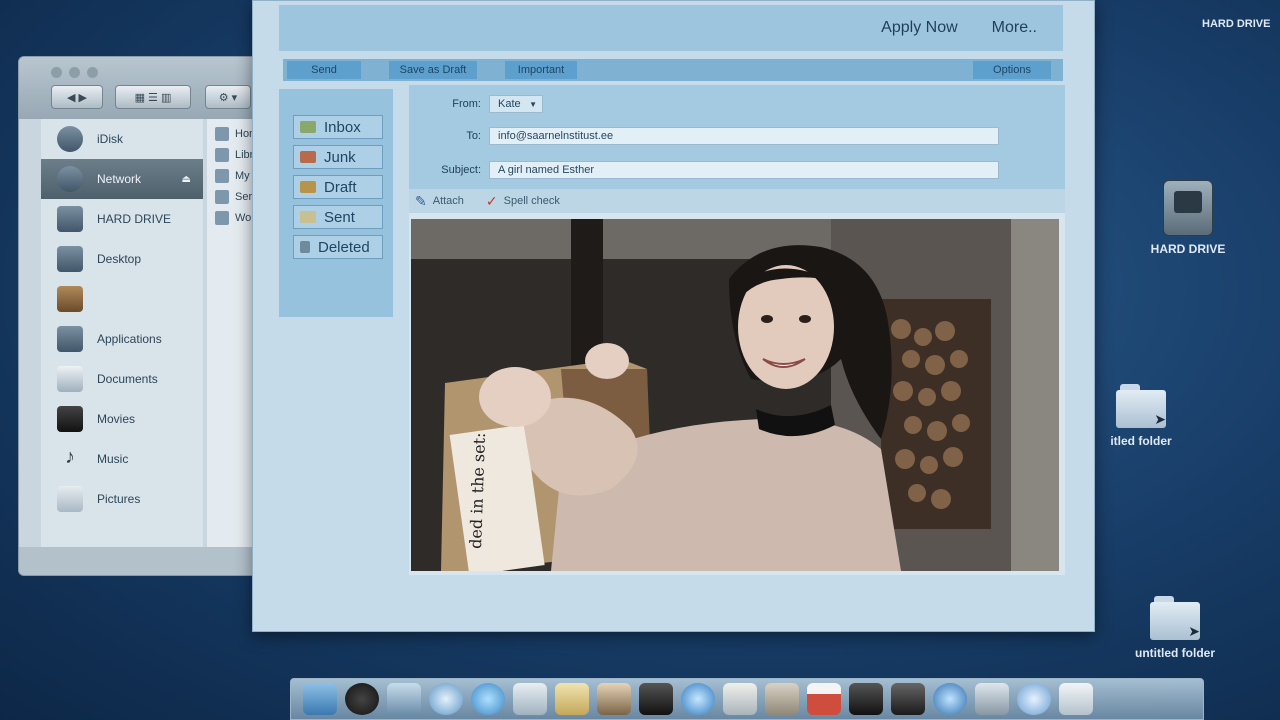 This screenshot has width=1280, height=720. I want to click on inbox-icon, so click(308, 127).